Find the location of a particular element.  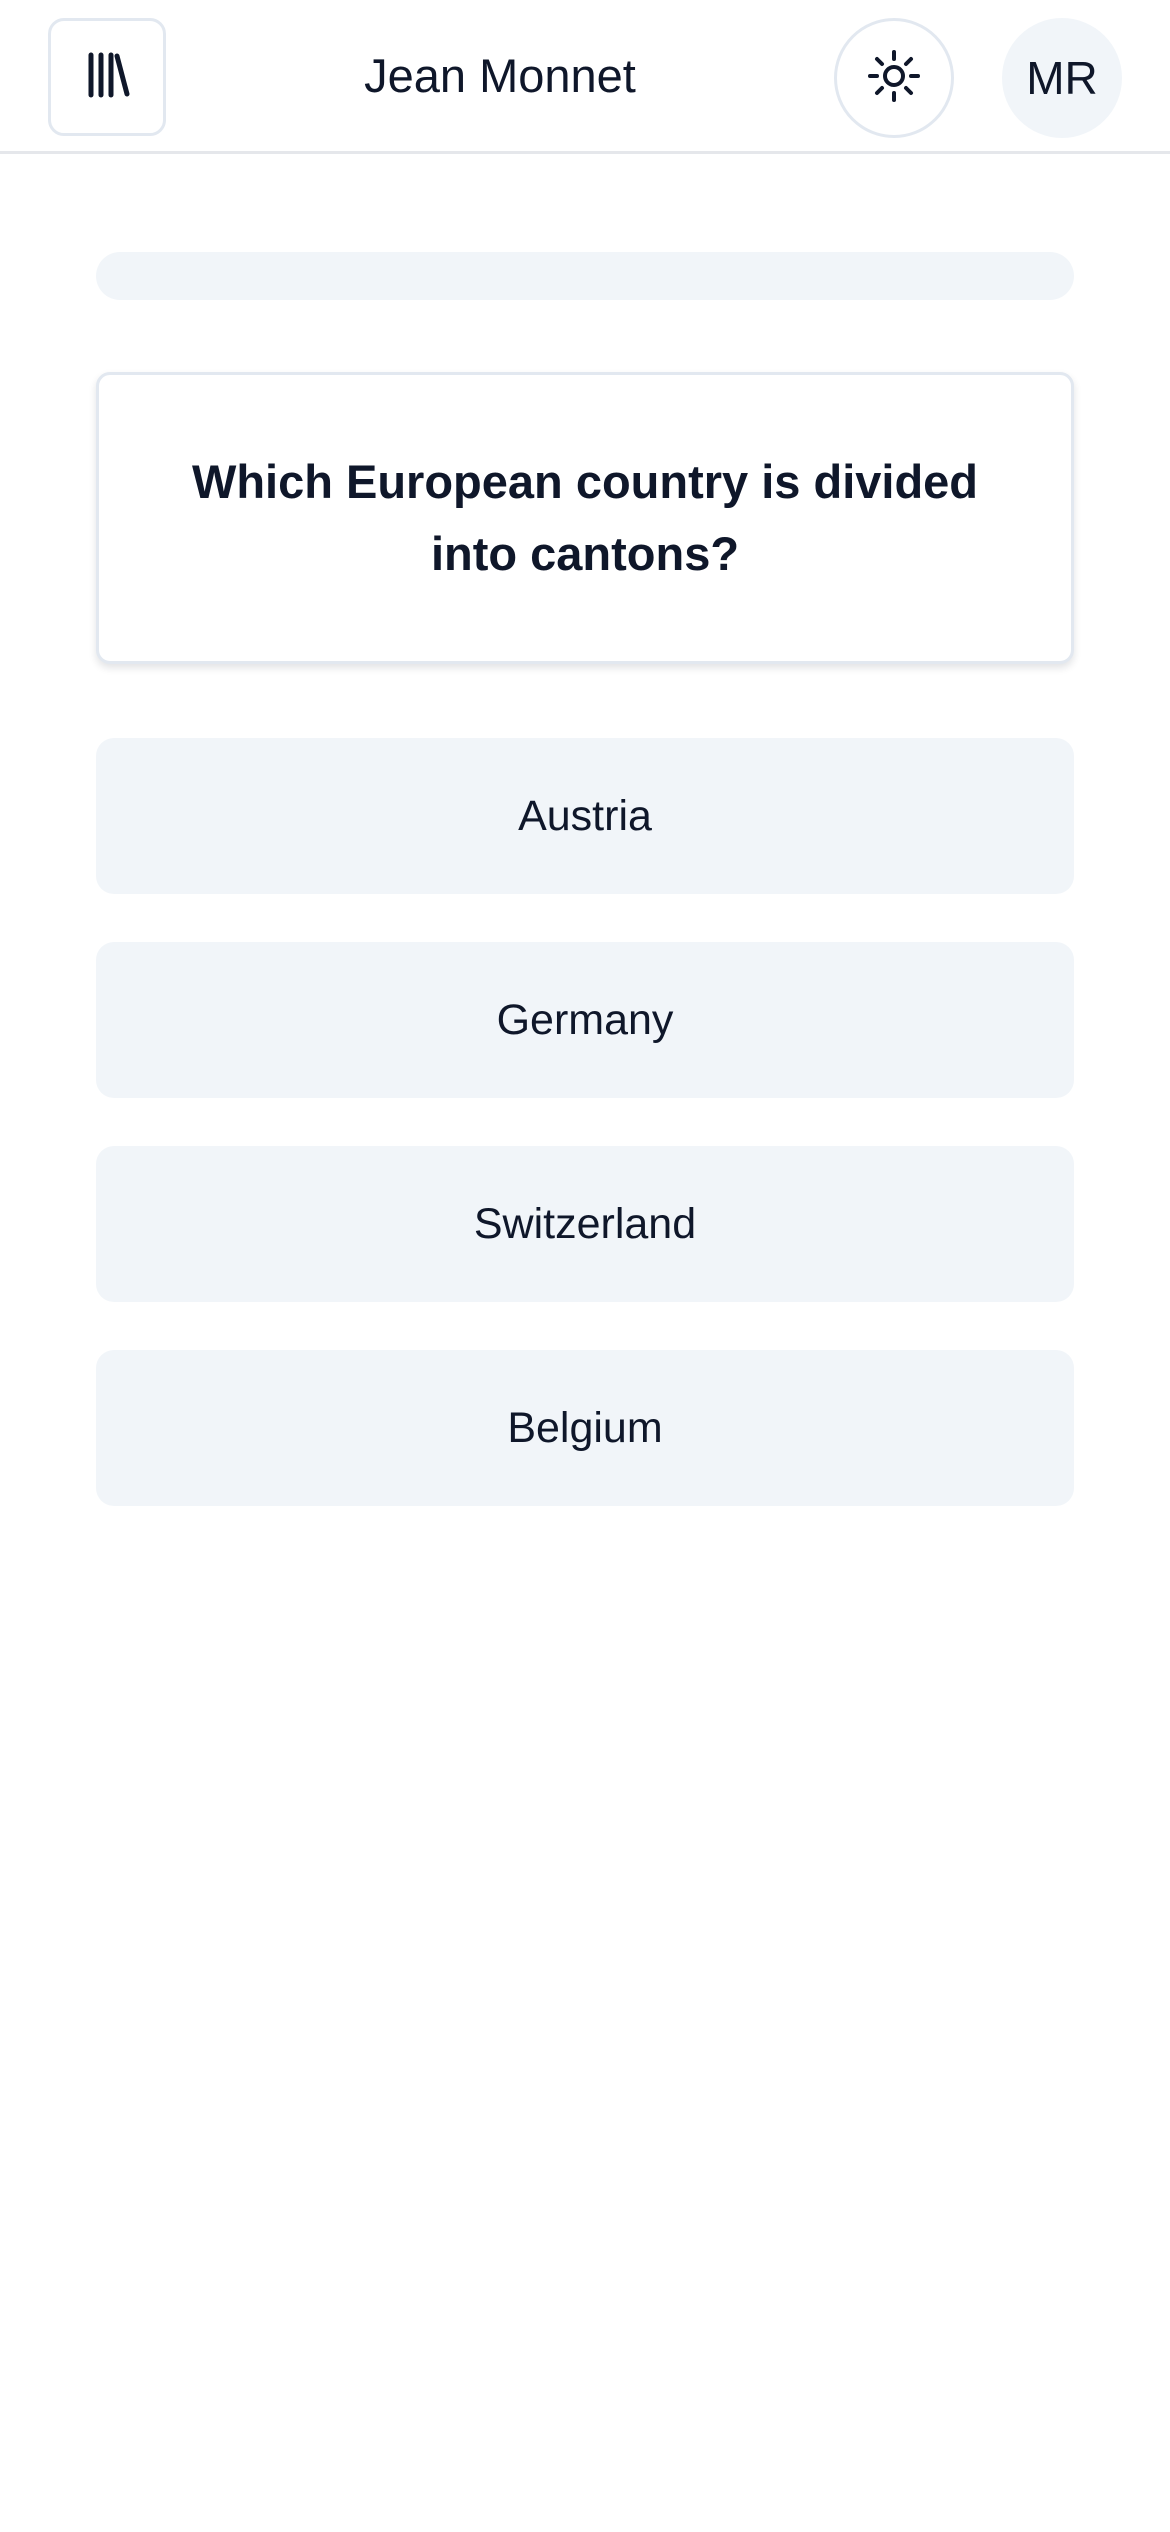

answer-option-belgium: Belgium is located at coordinates (585, 1428).